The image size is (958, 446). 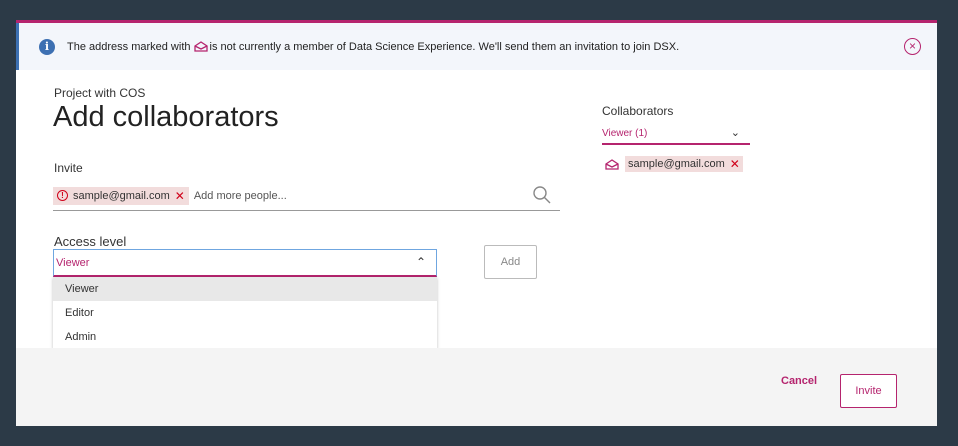 What do you see at coordinates (735, 164) in the screenshot?
I see `remove-collaborator-icon: ✕` at bounding box center [735, 164].